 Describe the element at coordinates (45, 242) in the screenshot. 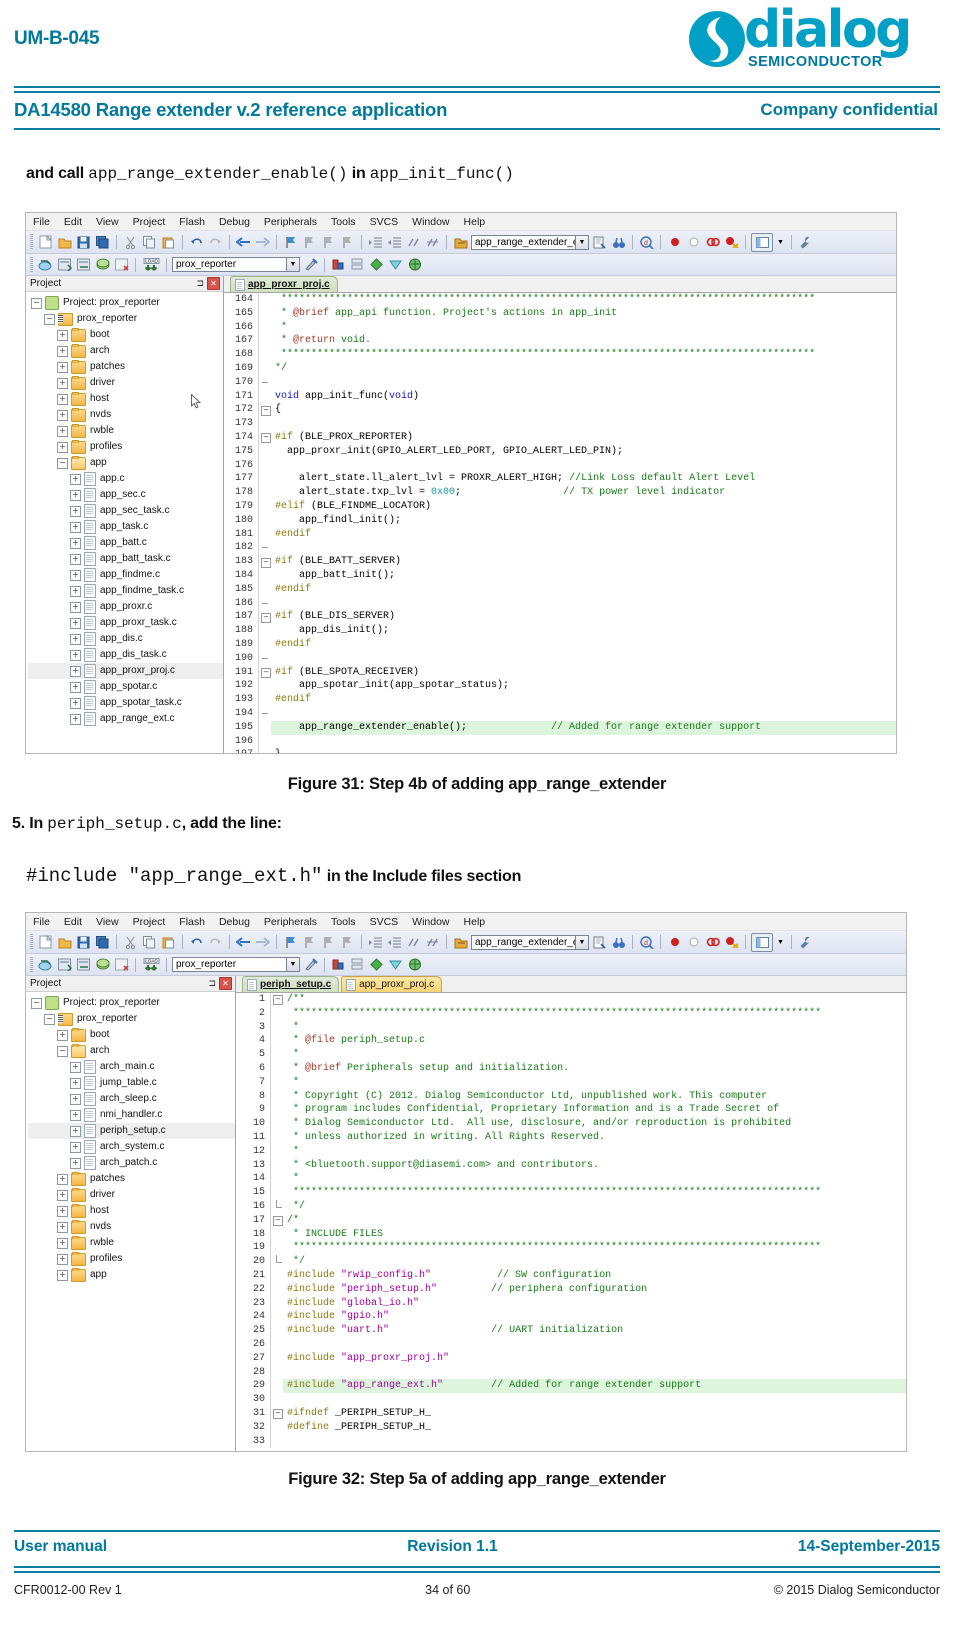

I see `new-file-icon` at that location.